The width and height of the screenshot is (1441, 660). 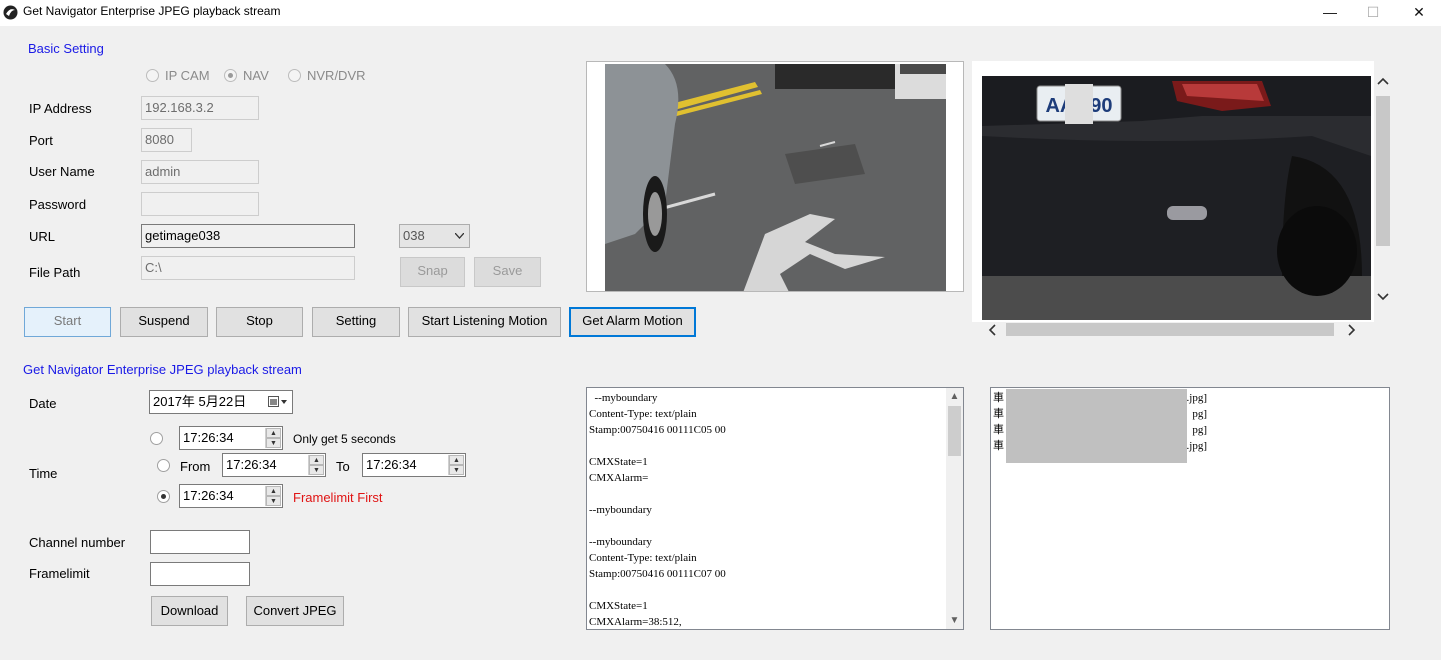 I want to click on convert-jpeg-button: Convert JPEG, so click(x=295, y=611).